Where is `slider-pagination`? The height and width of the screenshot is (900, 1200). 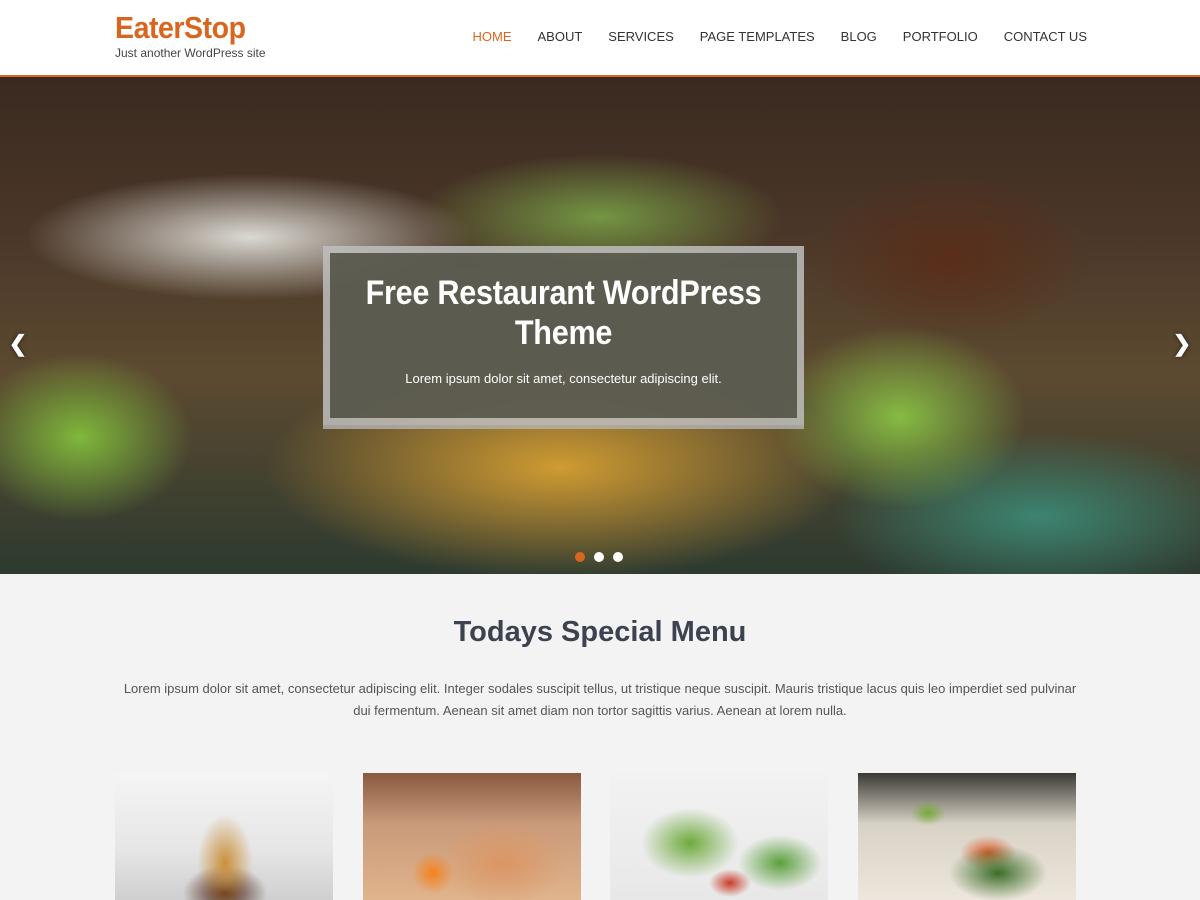
slider-pagination is located at coordinates (603, 557).